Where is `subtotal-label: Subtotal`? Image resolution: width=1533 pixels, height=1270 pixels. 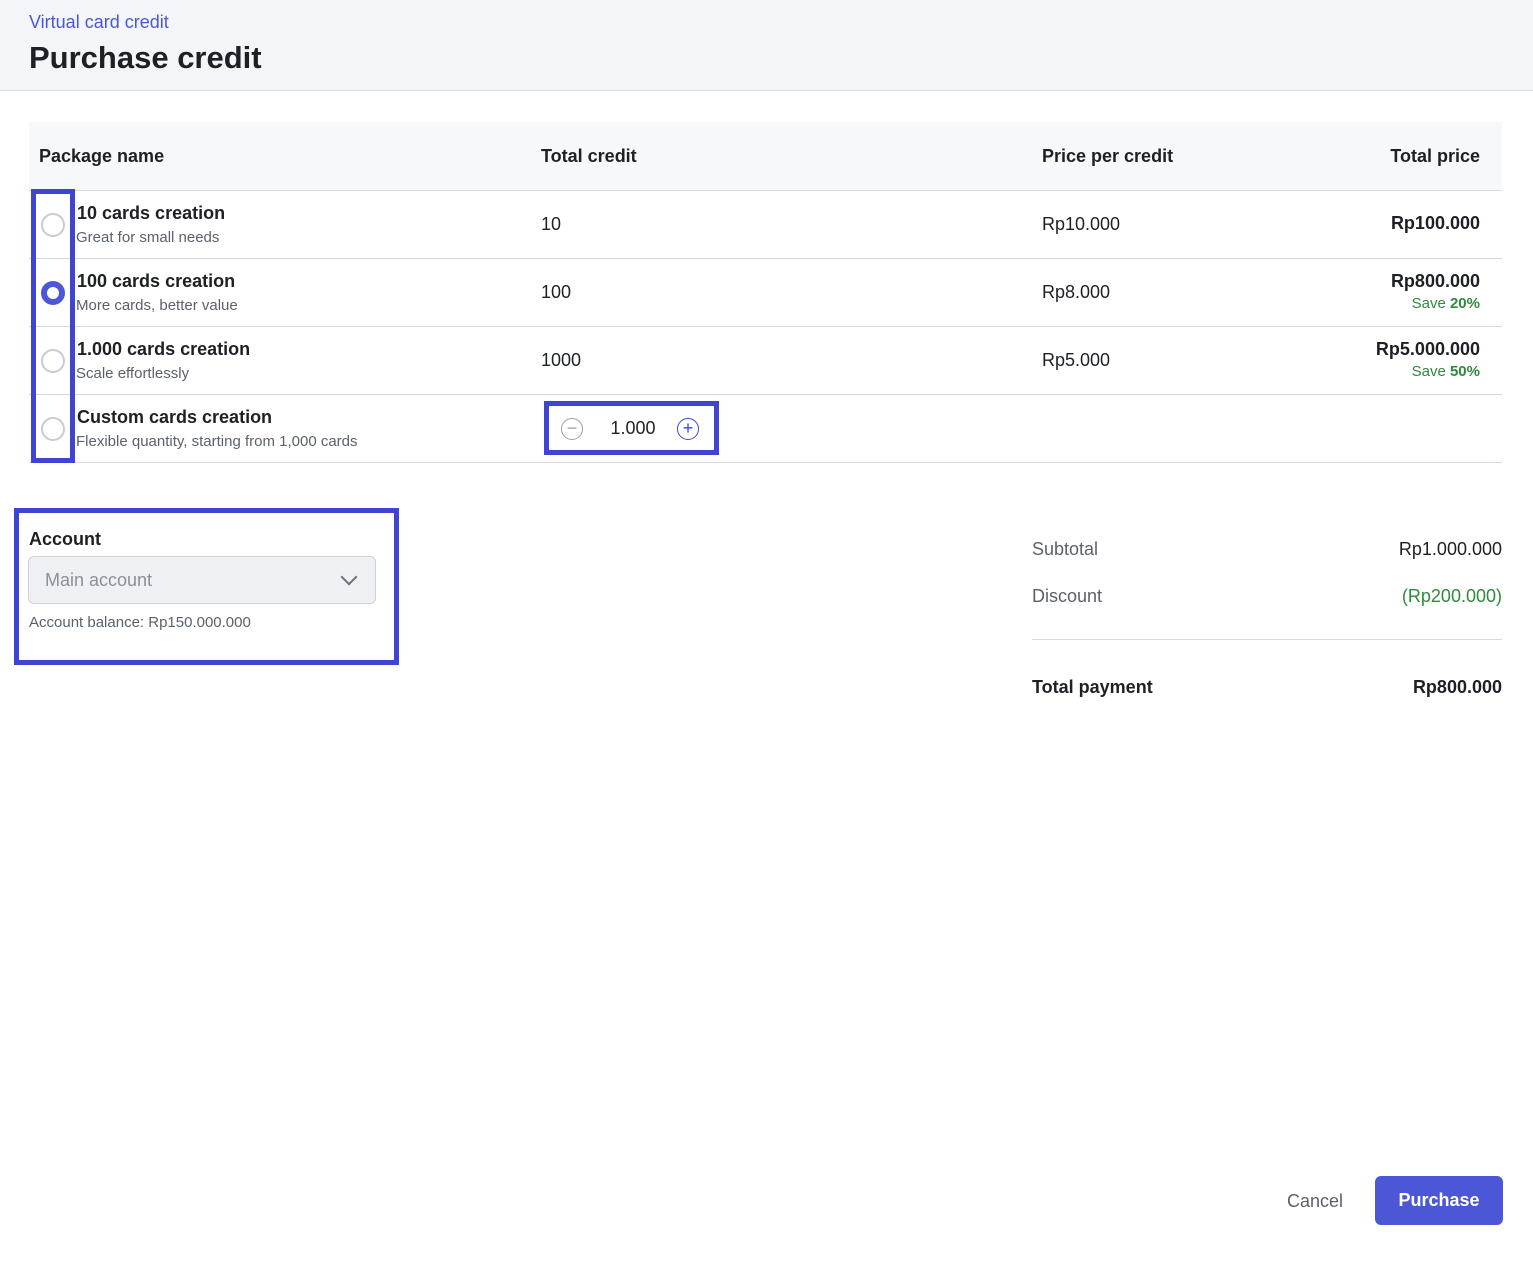 subtotal-label: Subtotal is located at coordinates (1065, 549).